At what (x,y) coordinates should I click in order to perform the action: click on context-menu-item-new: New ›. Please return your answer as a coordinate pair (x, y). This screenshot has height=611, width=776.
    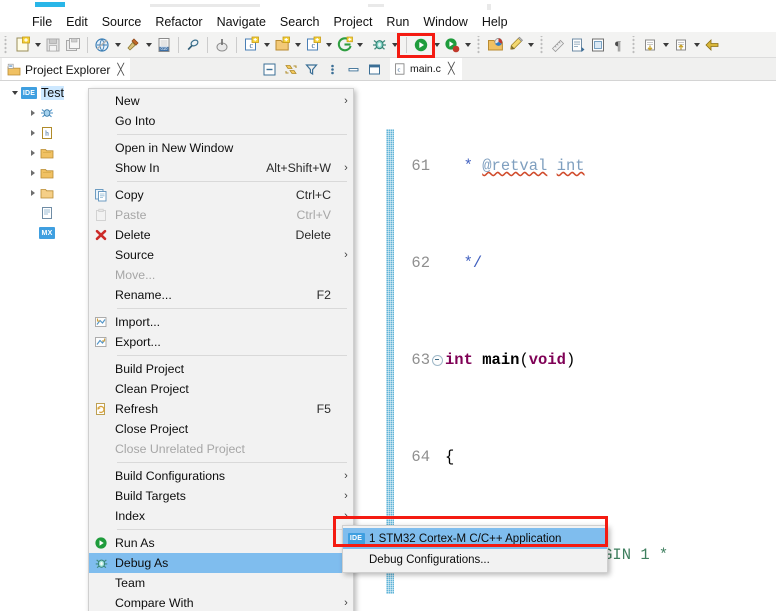
    Looking at the image, I should click on (221, 101).